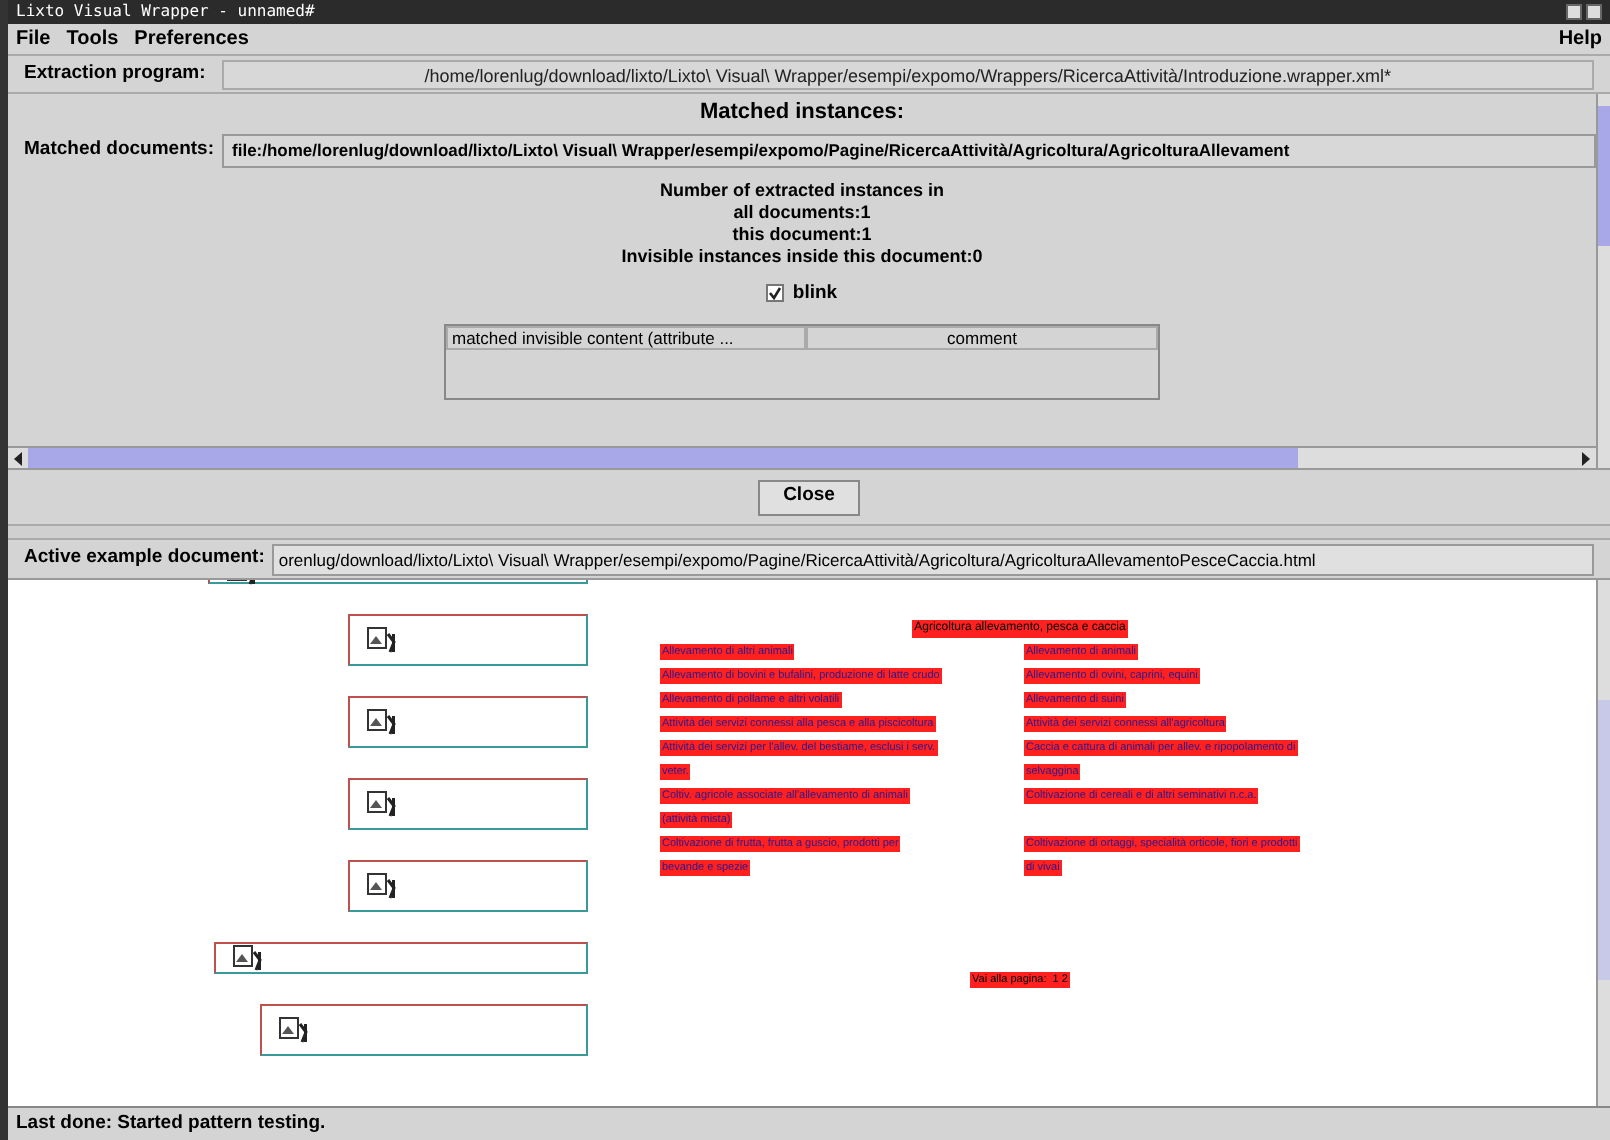 This screenshot has width=1610, height=1140. Describe the element at coordinates (115, 73) in the screenshot. I see `field-label: Extraction program:` at that location.